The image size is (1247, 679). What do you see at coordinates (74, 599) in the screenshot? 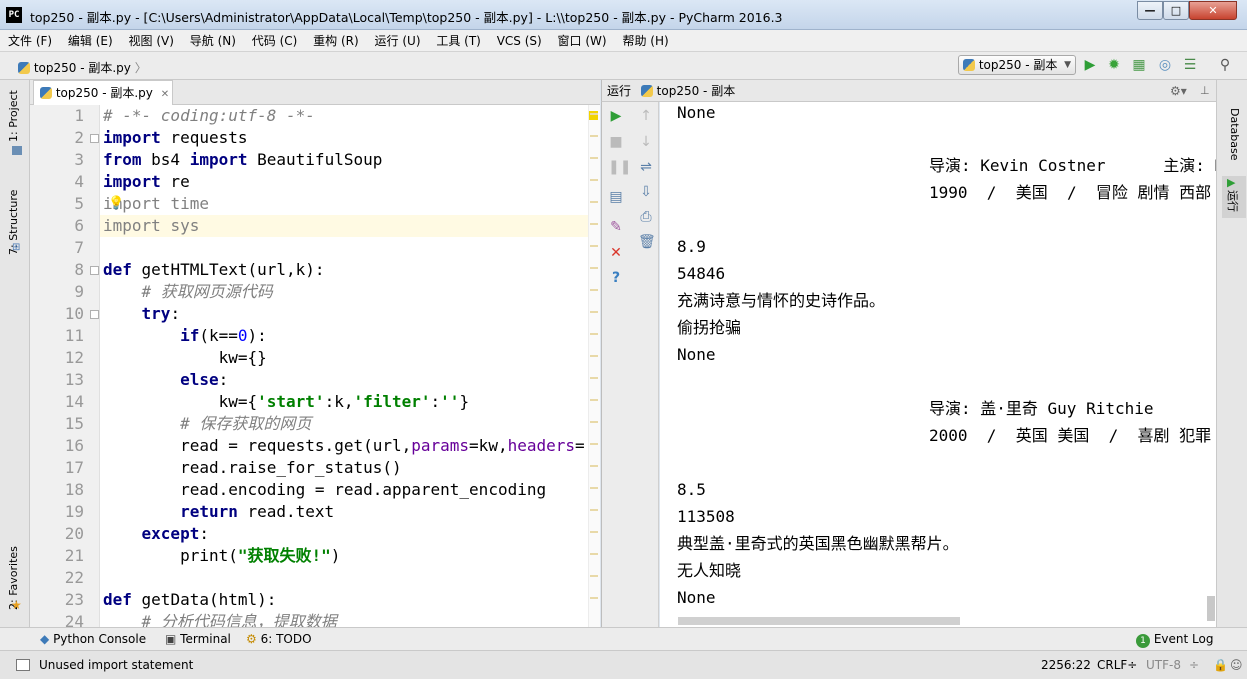
I see `line-number: 23` at bounding box center [74, 599].